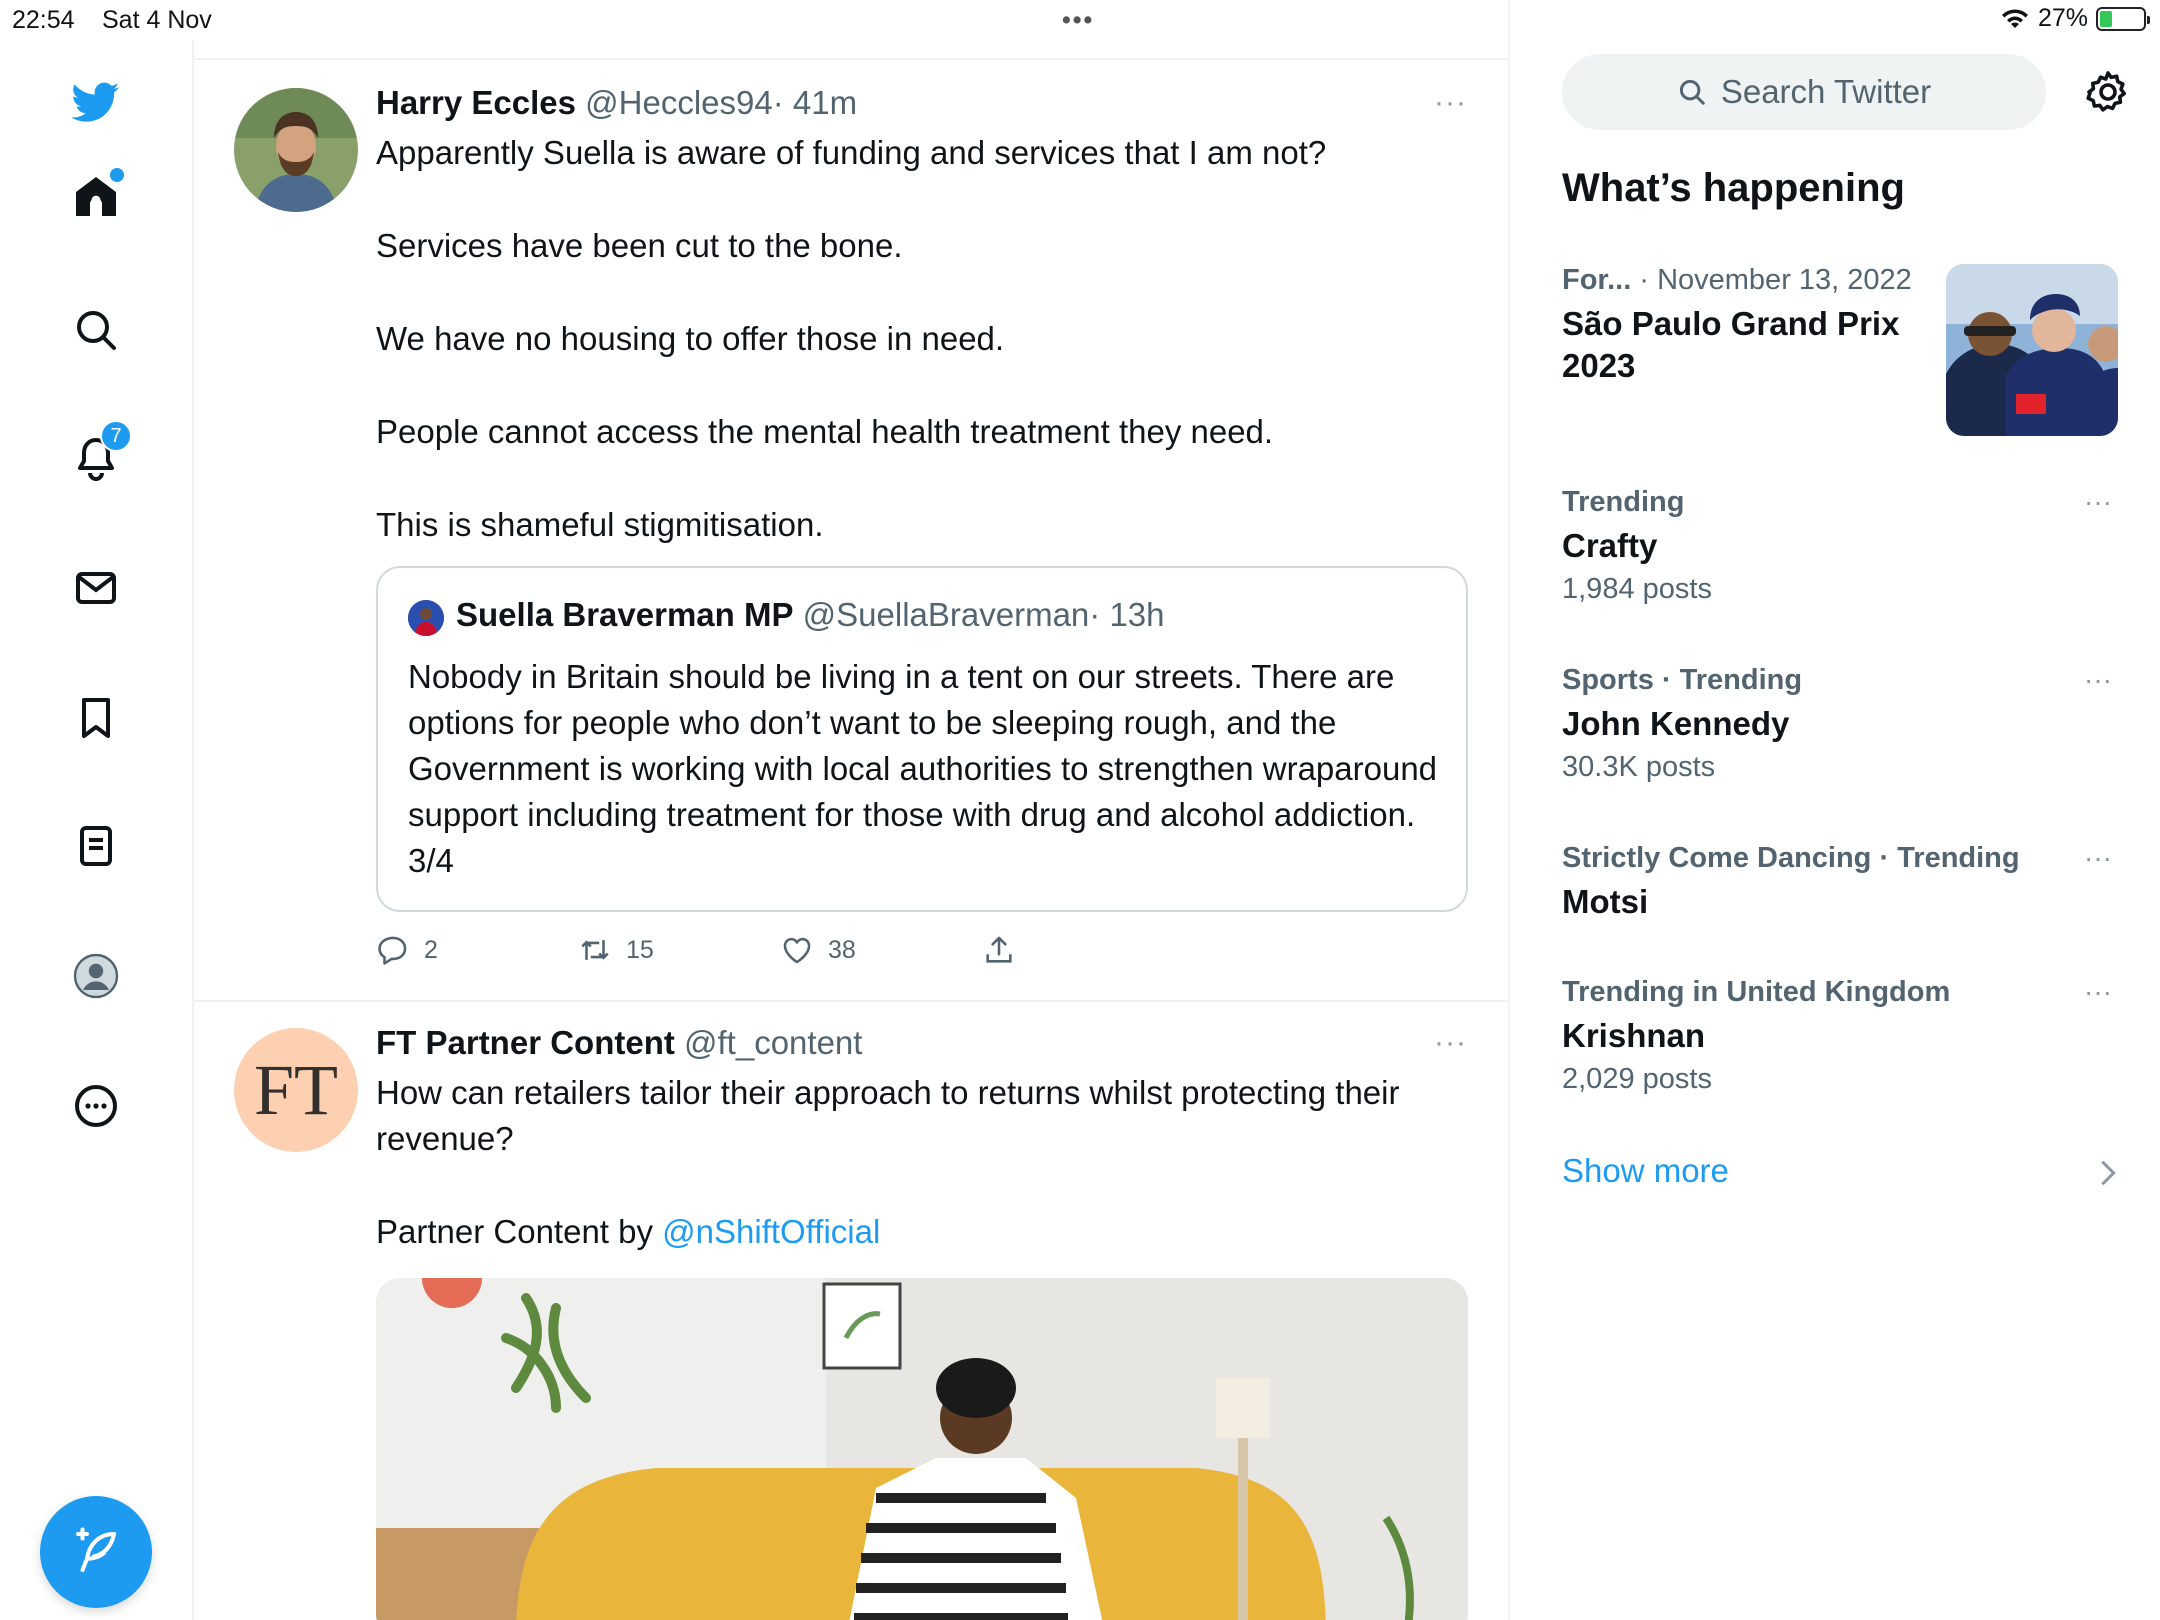  What do you see at coordinates (2108, 1173) in the screenshot?
I see `chevron-right-icon` at bounding box center [2108, 1173].